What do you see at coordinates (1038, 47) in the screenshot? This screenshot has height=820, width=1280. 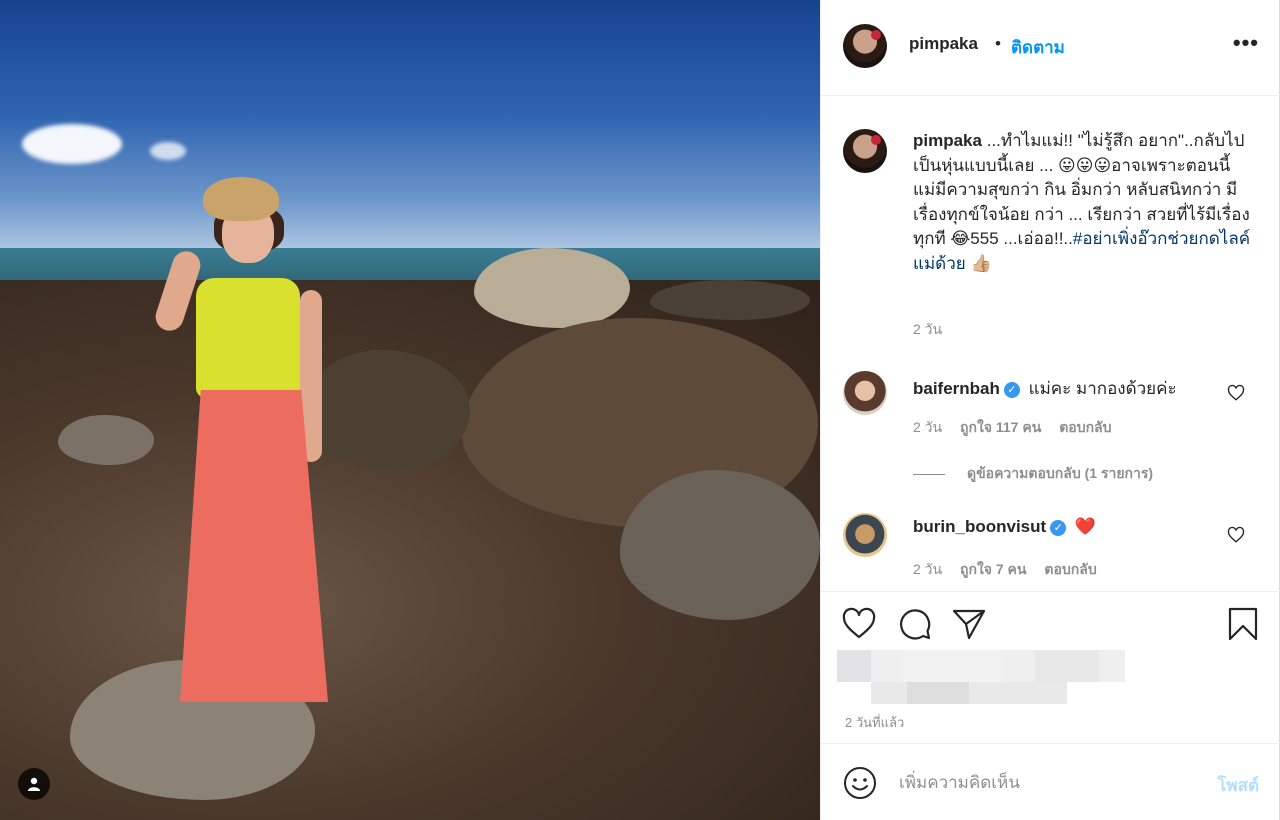 I see `follow-button: ติดตาม` at bounding box center [1038, 47].